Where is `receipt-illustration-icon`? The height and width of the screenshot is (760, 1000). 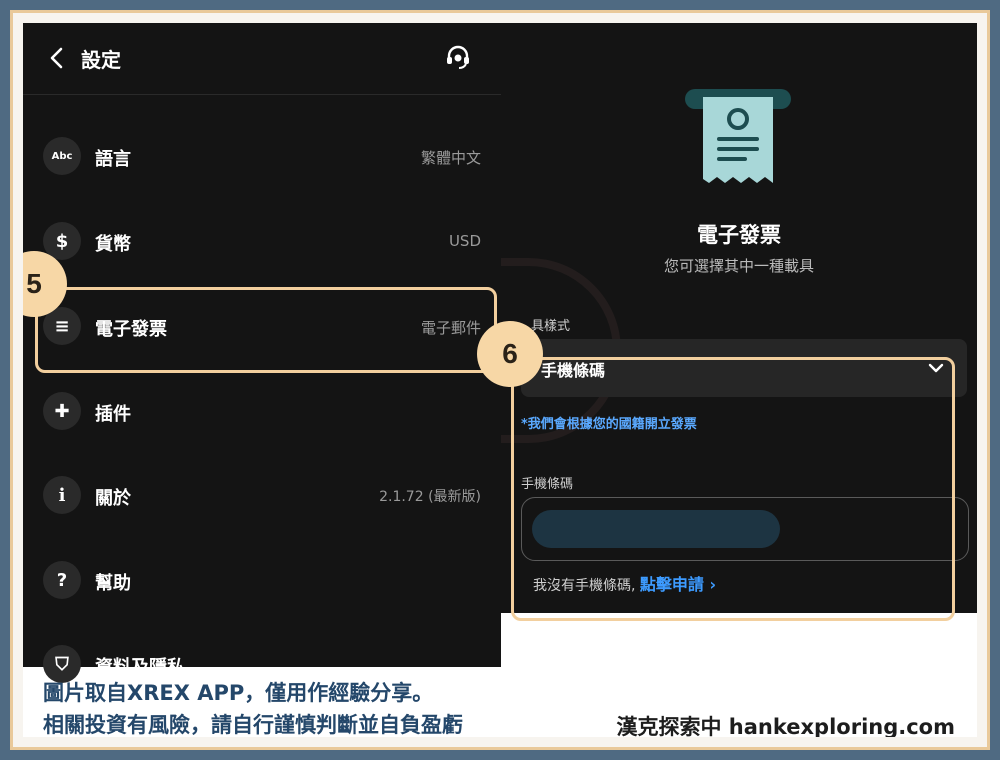 receipt-illustration-icon is located at coordinates (738, 136).